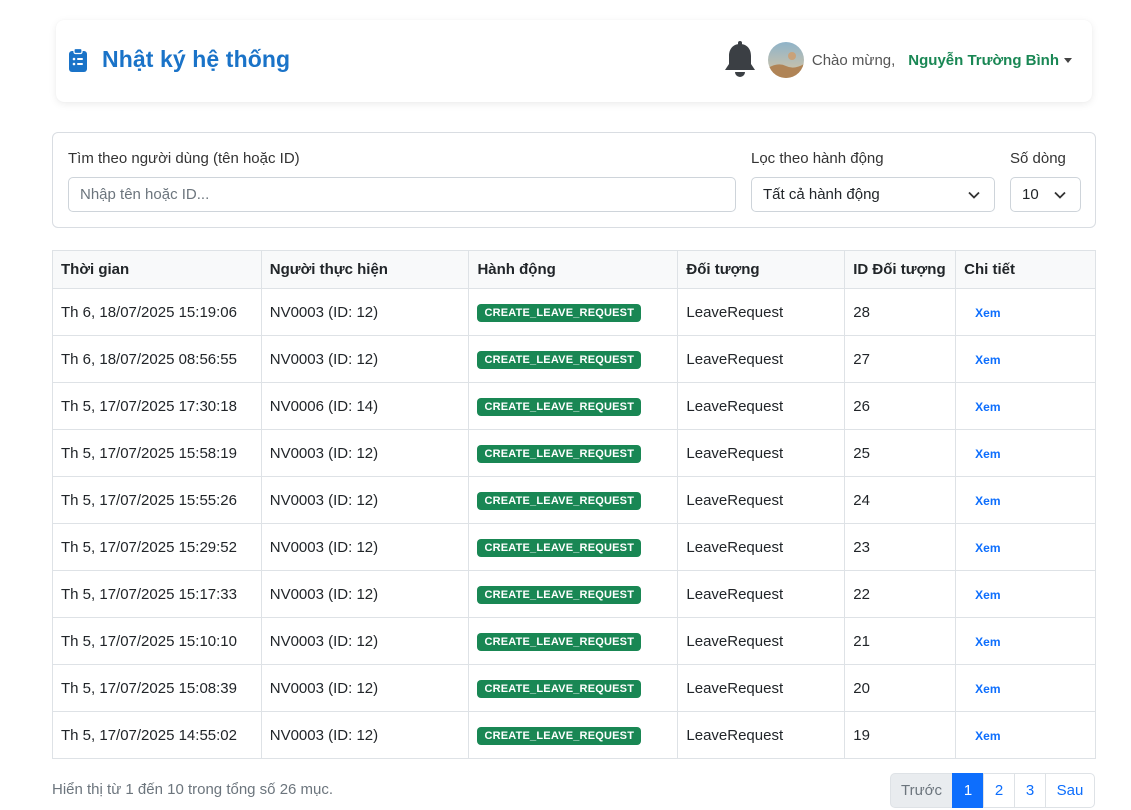 Image resolution: width=1131 pixels, height=810 pixels. Describe the element at coordinates (761, 269) in the screenshot. I see `column-header: Đối tượng` at that location.